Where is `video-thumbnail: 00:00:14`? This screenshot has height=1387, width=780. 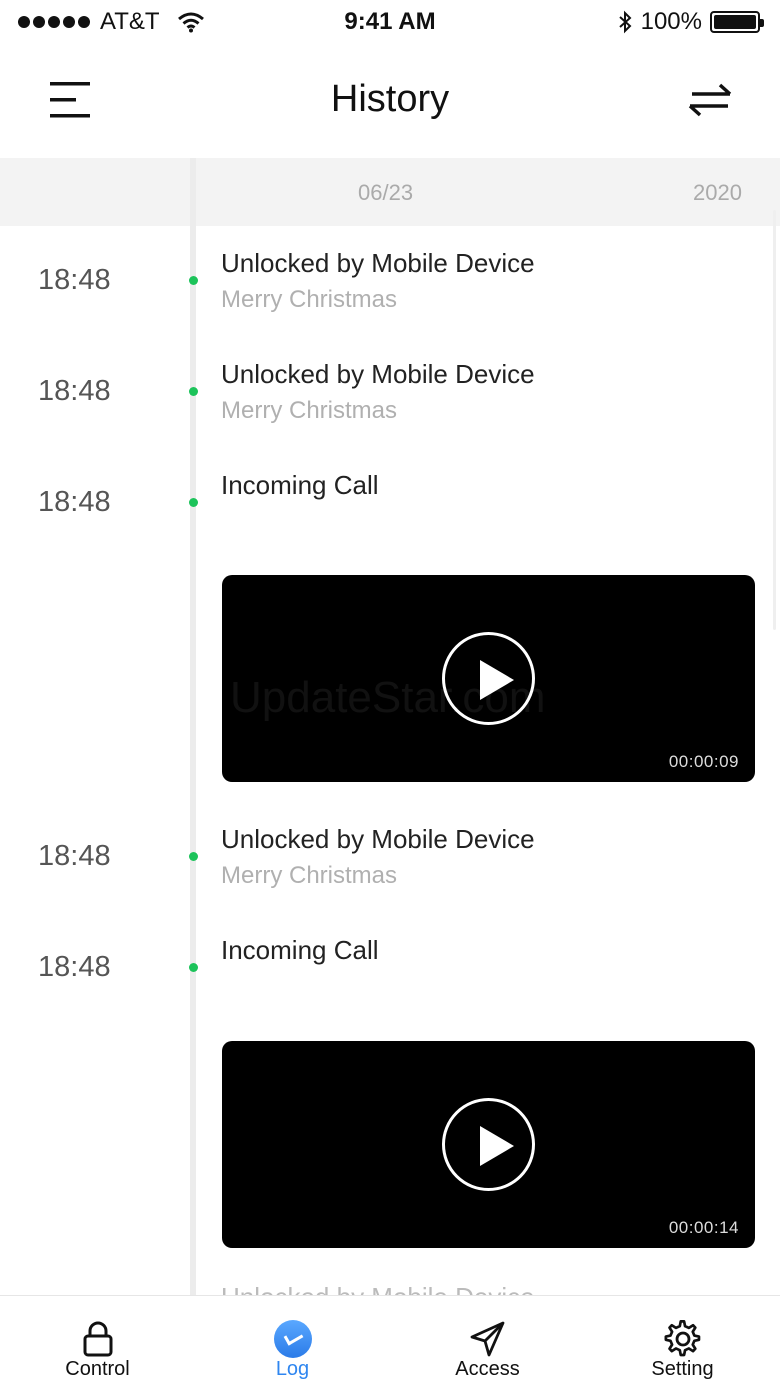 video-thumbnail: 00:00:14 is located at coordinates (488, 1144).